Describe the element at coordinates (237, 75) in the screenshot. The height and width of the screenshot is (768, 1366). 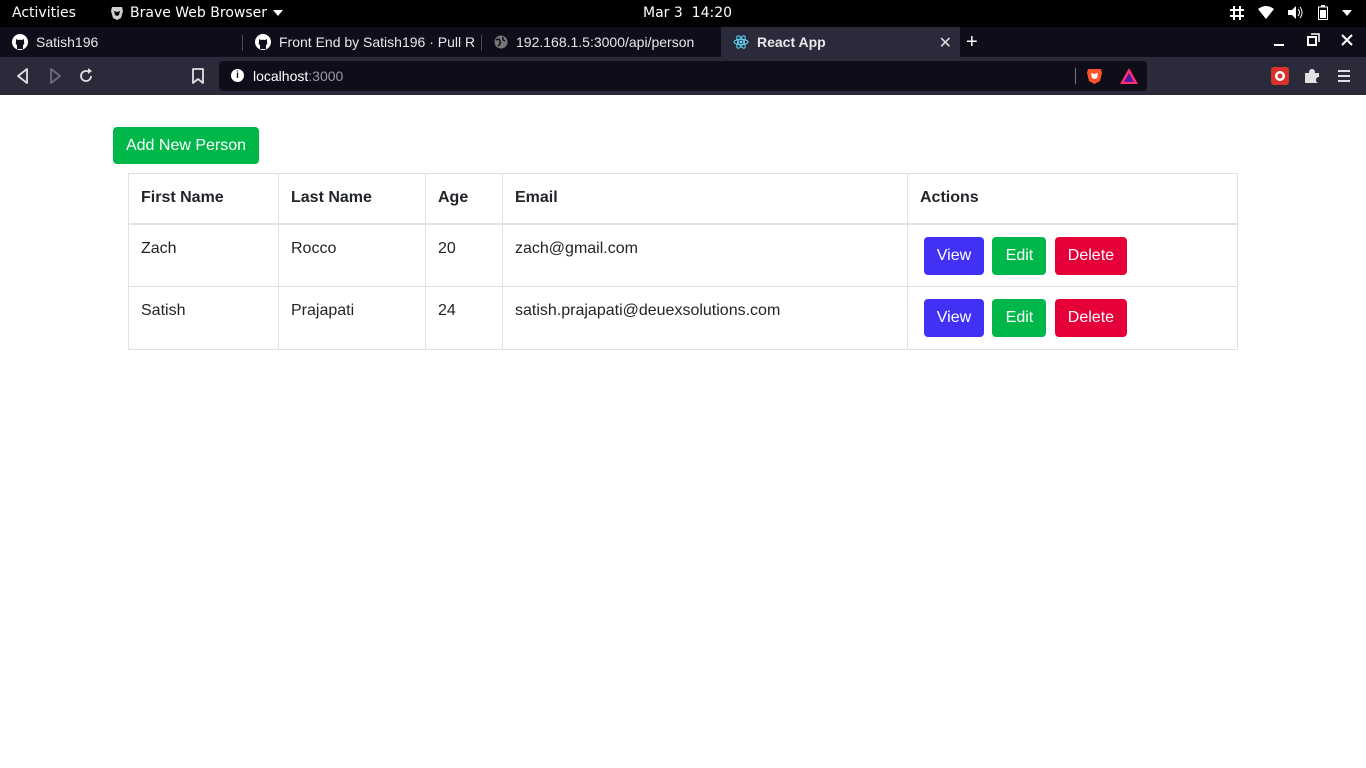
I see `site-info-icon: i` at that location.